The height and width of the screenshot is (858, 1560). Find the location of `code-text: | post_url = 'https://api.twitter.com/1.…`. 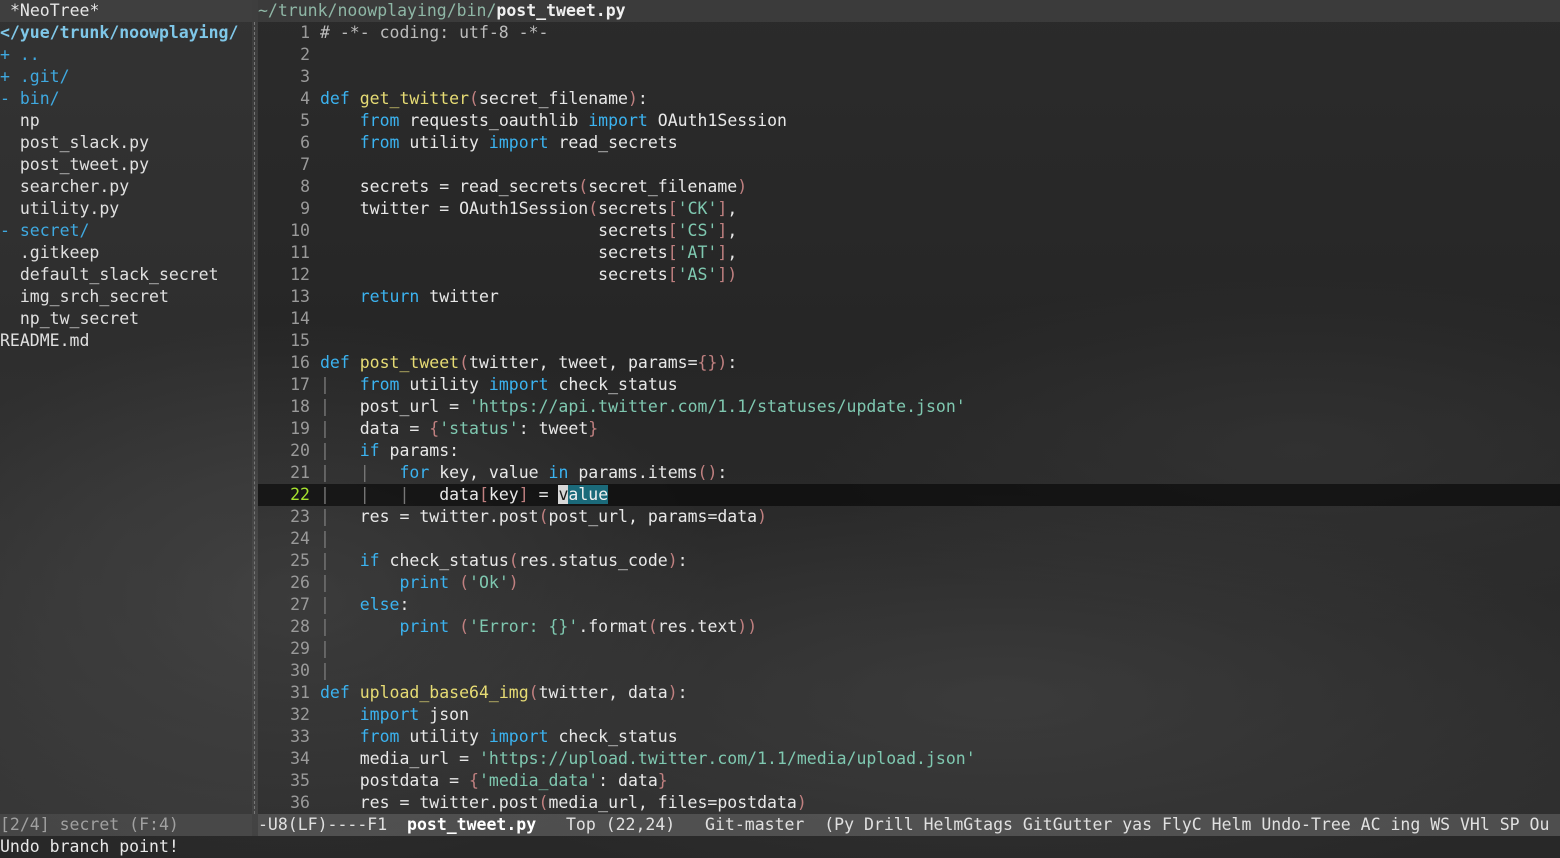

code-text: | post_url = 'https://api.twitter.com/1.… is located at coordinates (638, 407).